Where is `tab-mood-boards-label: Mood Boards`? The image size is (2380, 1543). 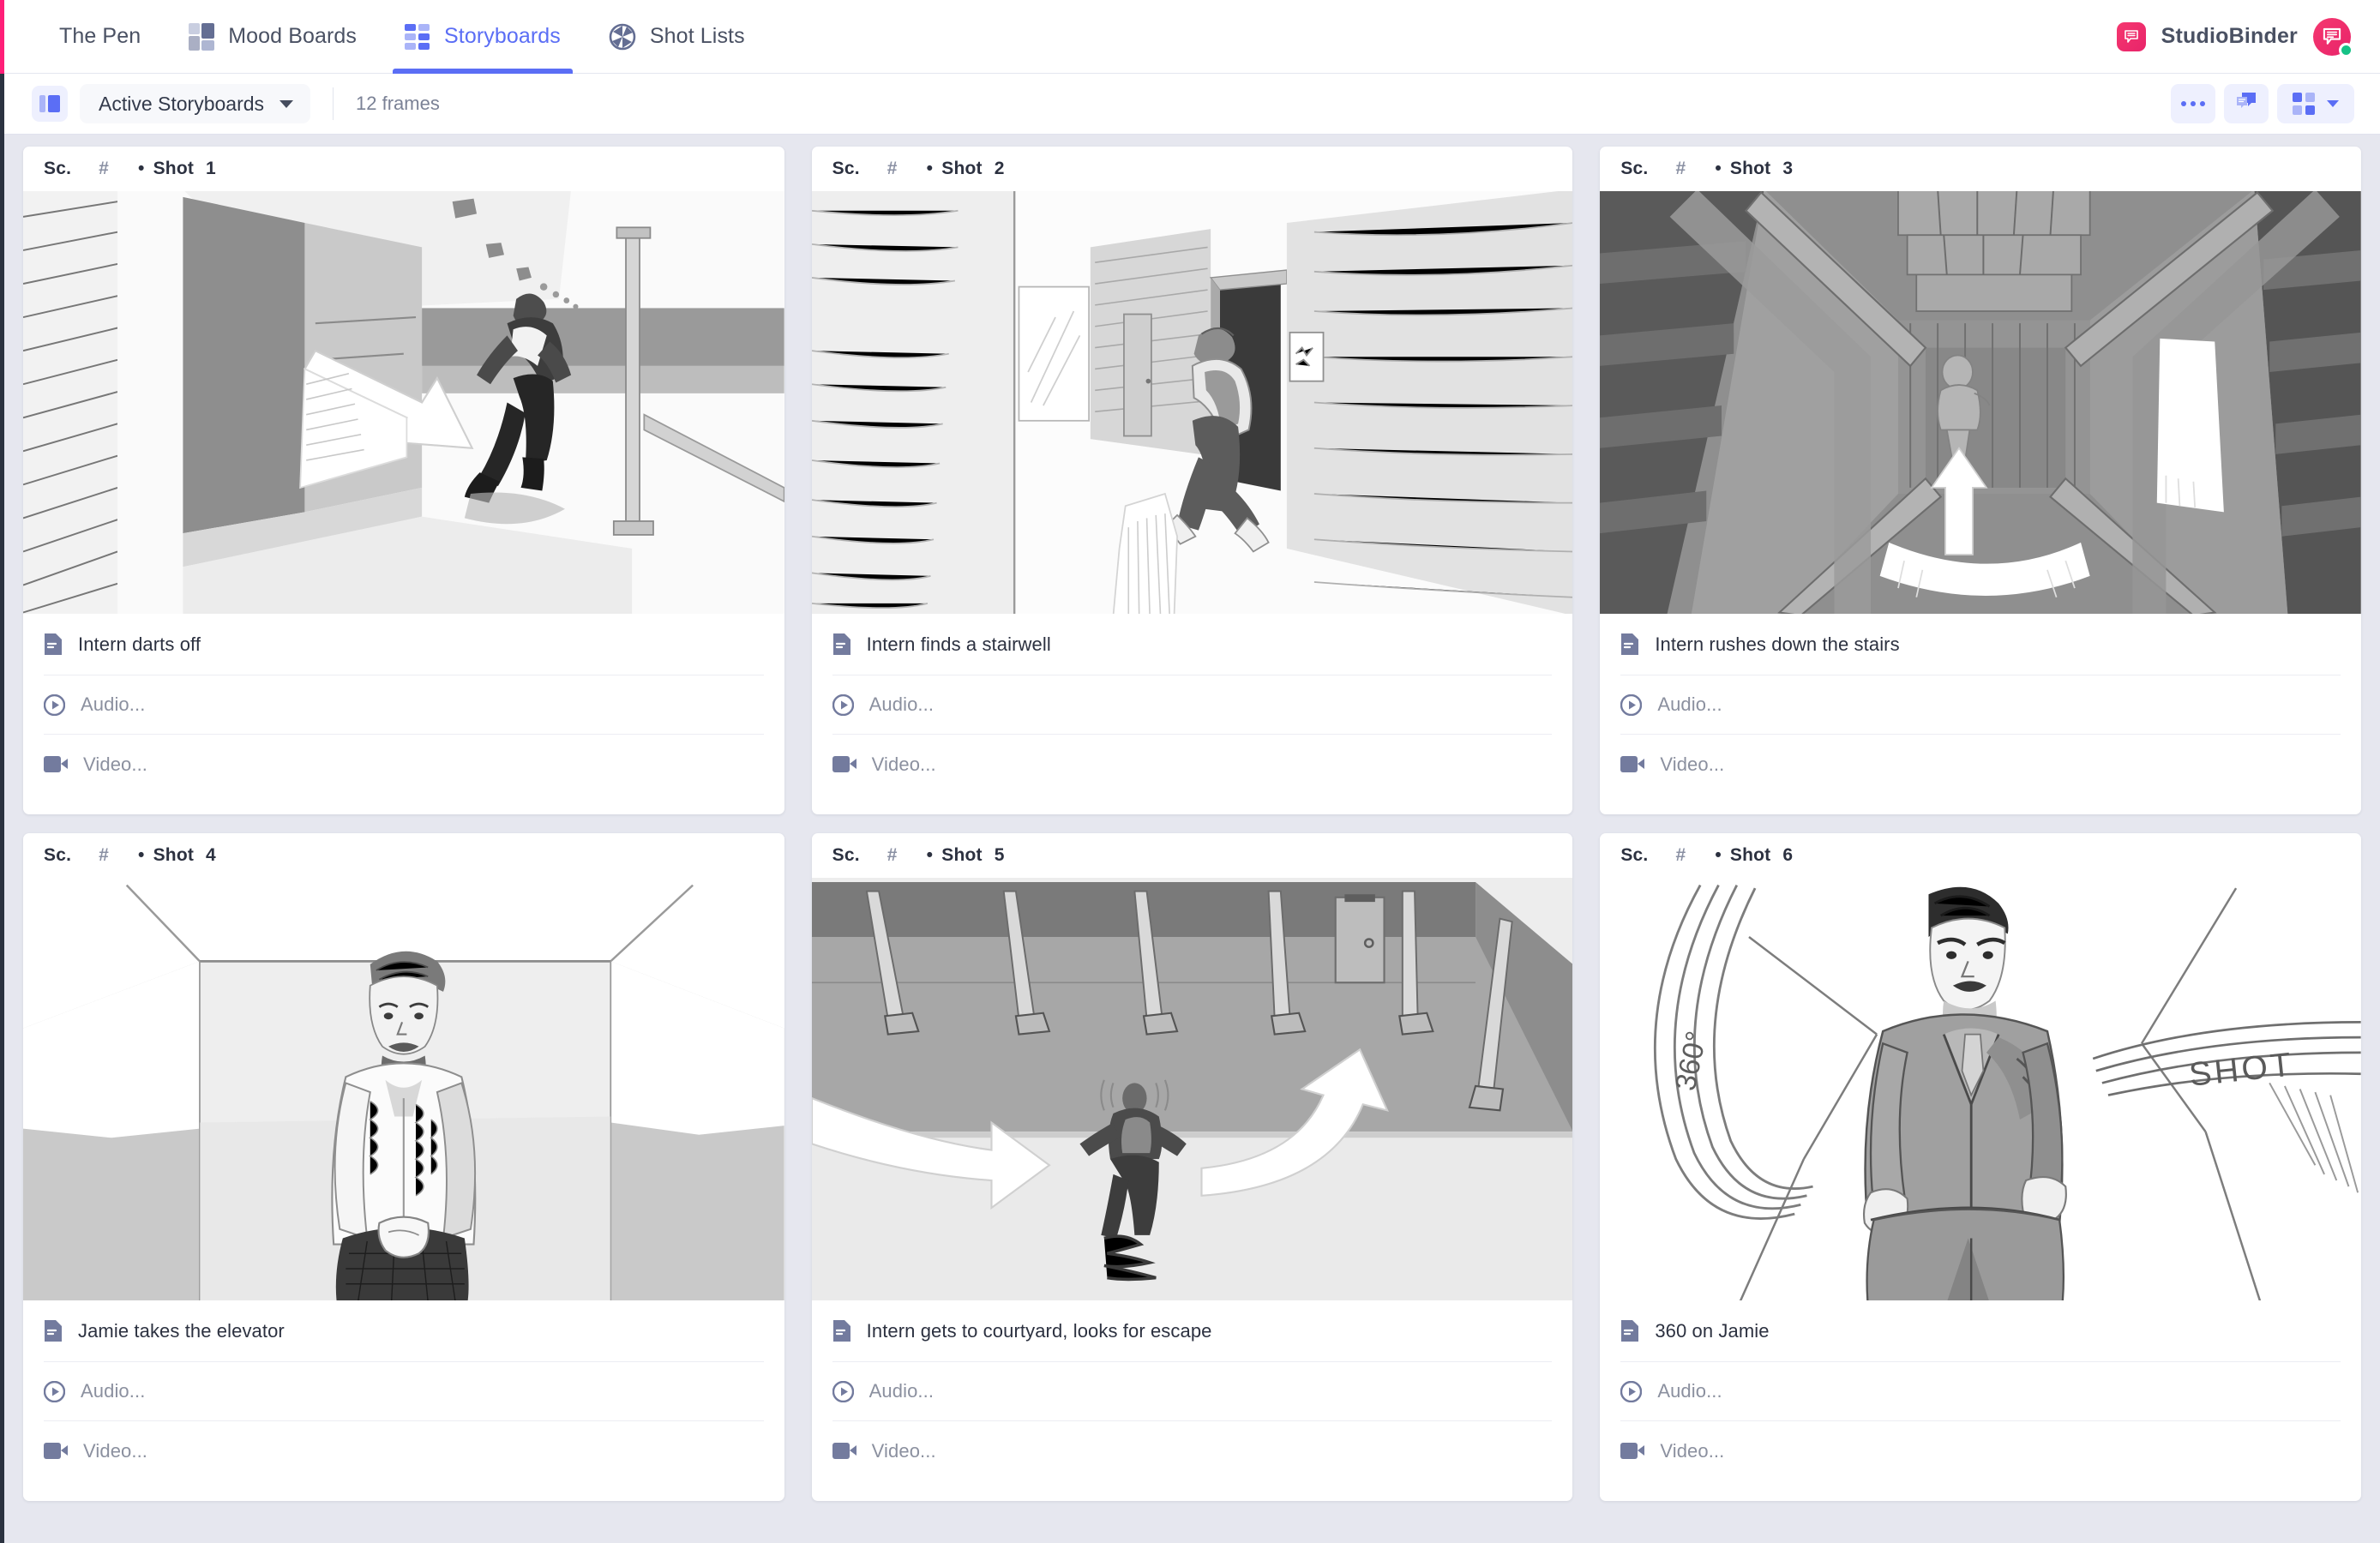
tab-mood-boards-label: Mood Boards is located at coordinates (293, 36).